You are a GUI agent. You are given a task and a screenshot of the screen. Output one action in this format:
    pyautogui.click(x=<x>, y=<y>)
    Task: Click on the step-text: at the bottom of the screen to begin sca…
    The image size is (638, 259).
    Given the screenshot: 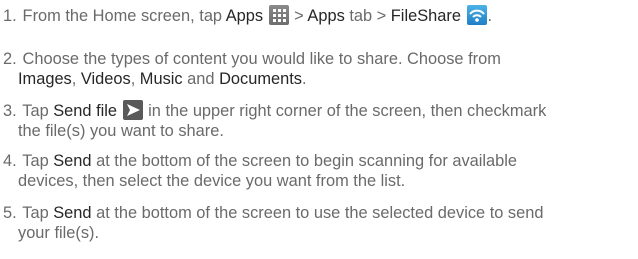 What is the action you would take?
    pyautogui.click(x=304, y=161)
    